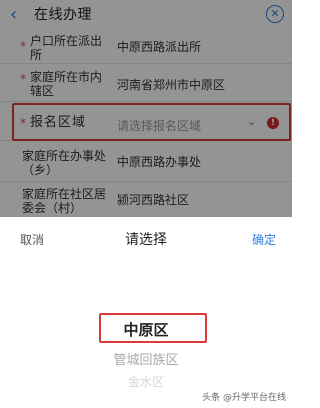 This screenshot has height=408, width=320. Describe the element at coordinates (264, 239) in the screenshot. I see `confirm-button: 确定` at that location.